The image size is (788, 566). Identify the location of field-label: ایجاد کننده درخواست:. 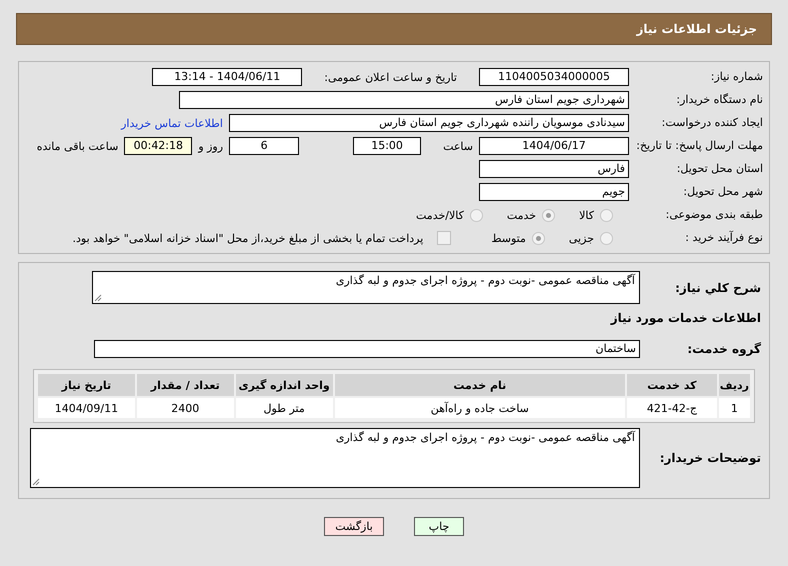
(712, 123).